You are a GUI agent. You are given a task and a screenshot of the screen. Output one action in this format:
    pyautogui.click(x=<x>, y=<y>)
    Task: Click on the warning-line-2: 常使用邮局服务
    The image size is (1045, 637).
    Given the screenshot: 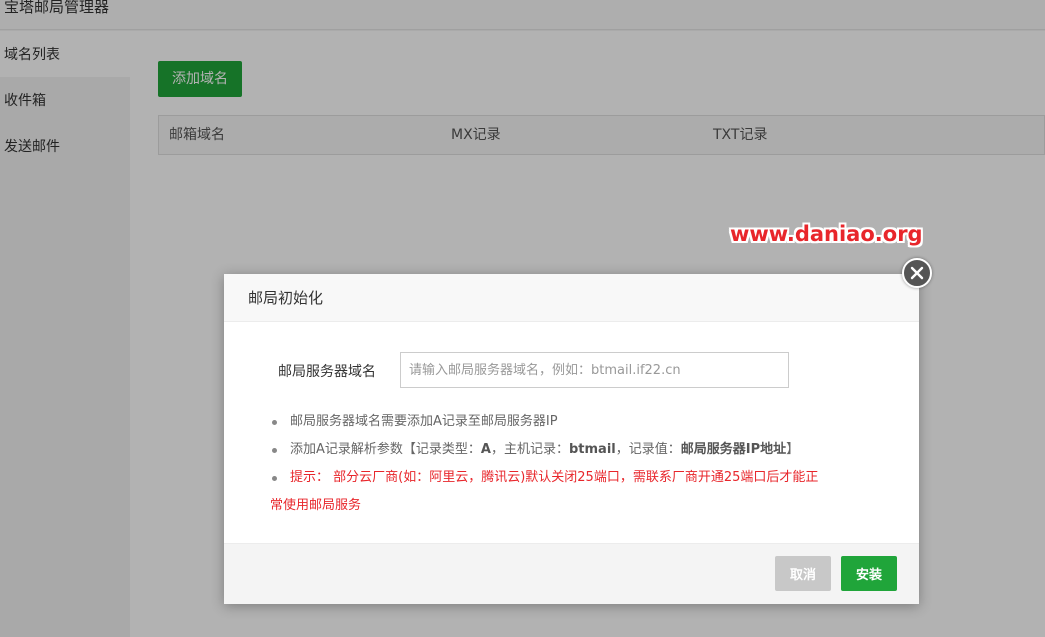 What is the action you would take?
    pyautogui.click(x=316, y=505)
    